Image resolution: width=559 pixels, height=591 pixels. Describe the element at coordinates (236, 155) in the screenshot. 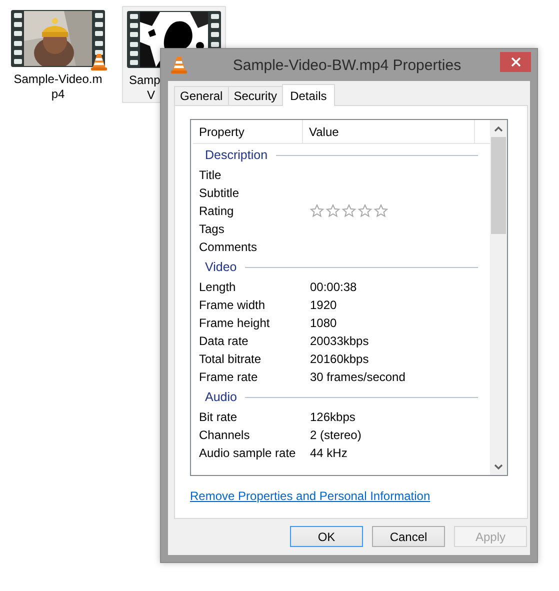

I see `section-heading: Description` at that location.